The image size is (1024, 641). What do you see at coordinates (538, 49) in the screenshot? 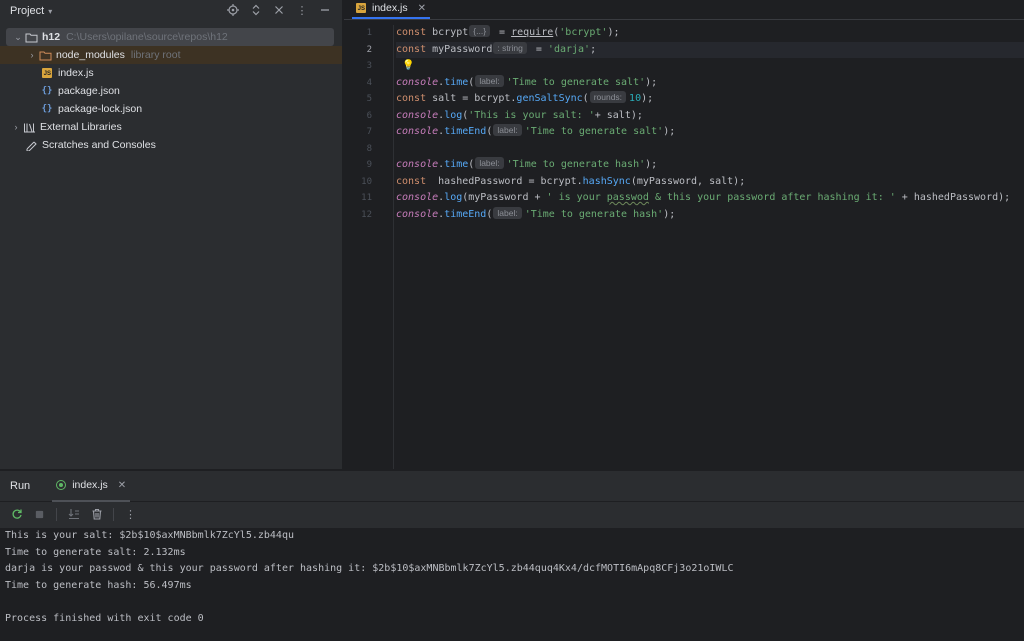
I see `code-token: =` at bounding box center [538, 49].